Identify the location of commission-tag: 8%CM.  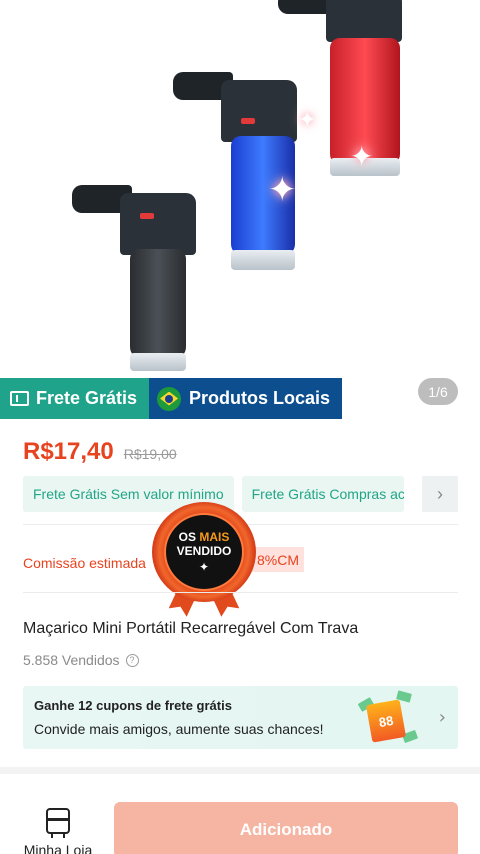
(278, 559).